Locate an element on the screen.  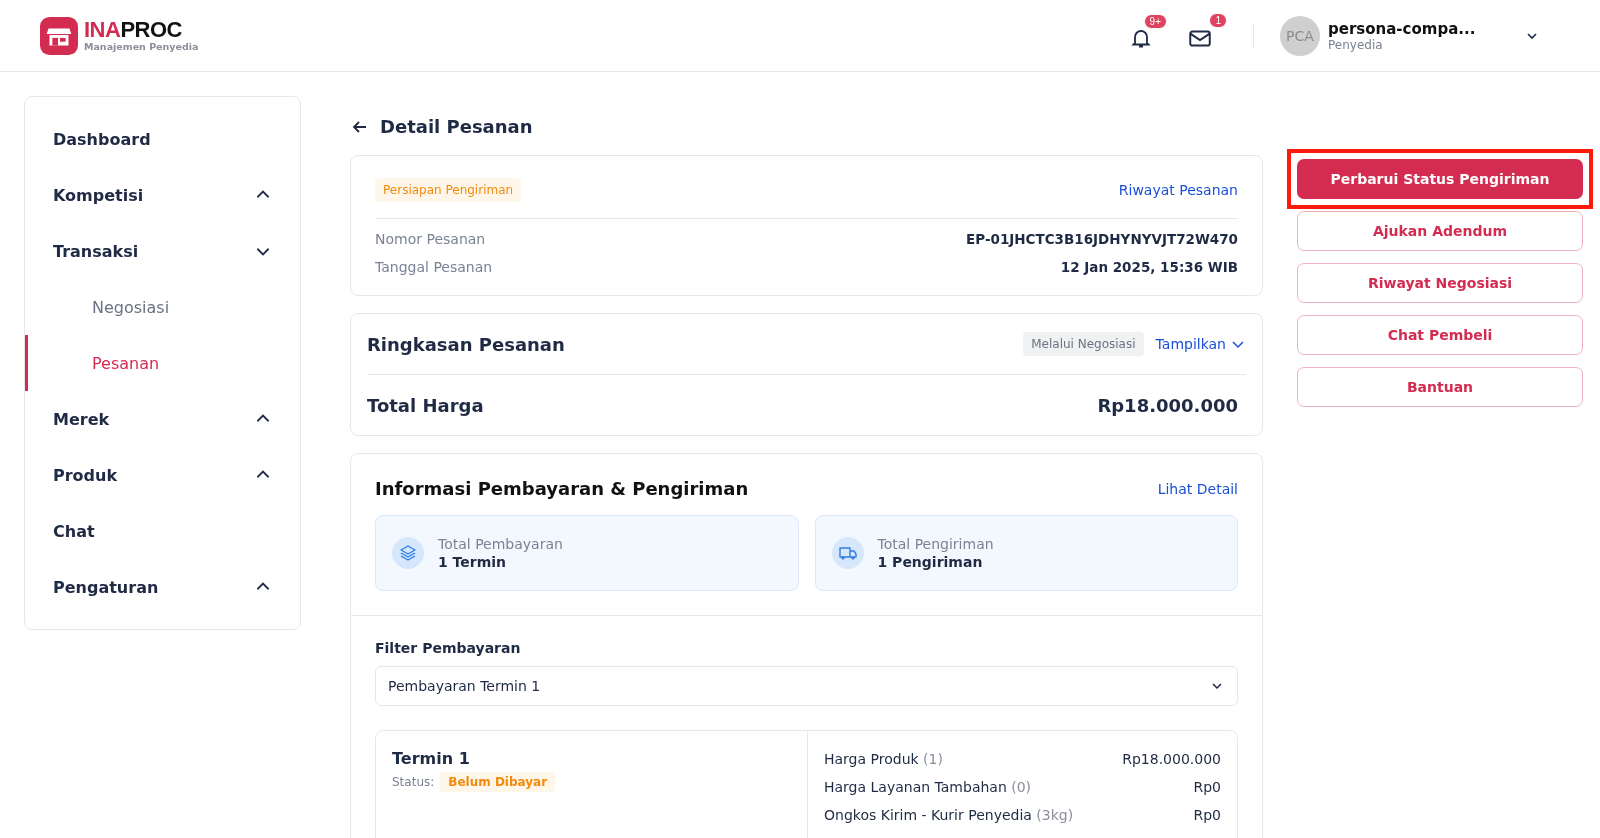
sidebar-subitem: Negosiasi is located at coordinates (162, 307).